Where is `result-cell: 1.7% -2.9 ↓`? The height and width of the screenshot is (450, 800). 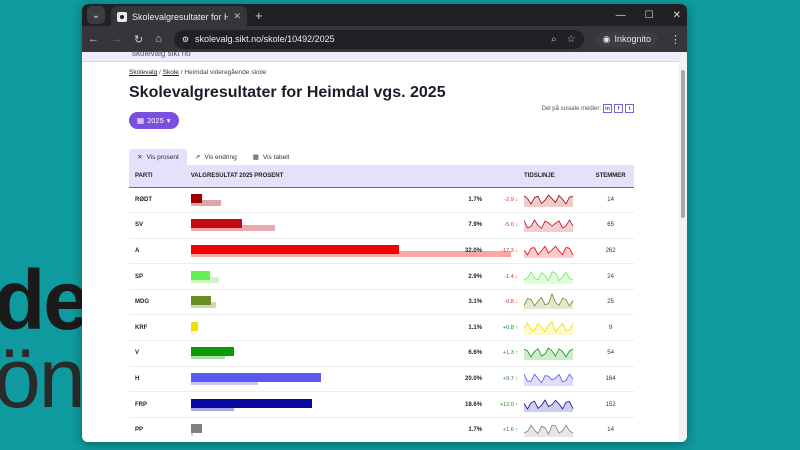 result-cell: 1.7% -2.9 ↓ is located at coordinates (351, 200).